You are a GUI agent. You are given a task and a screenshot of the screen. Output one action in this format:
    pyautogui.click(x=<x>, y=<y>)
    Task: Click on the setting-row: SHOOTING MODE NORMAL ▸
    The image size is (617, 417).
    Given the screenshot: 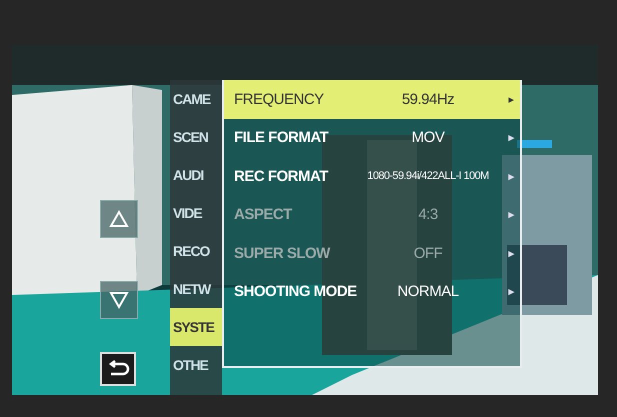 What is the action you would take?
    pyautogui.click(x=372, y=291)
    